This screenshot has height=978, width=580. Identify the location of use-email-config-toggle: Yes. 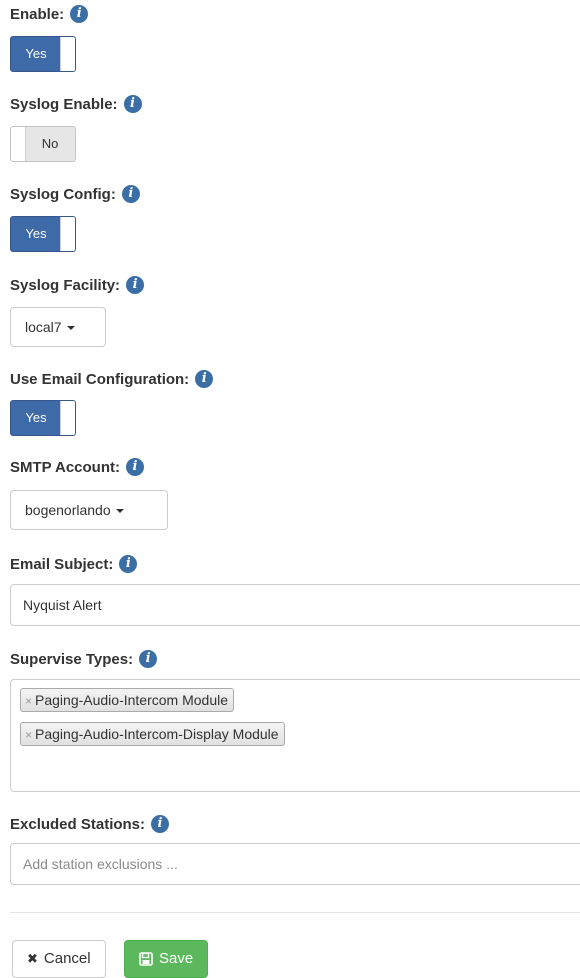
(43, 418).